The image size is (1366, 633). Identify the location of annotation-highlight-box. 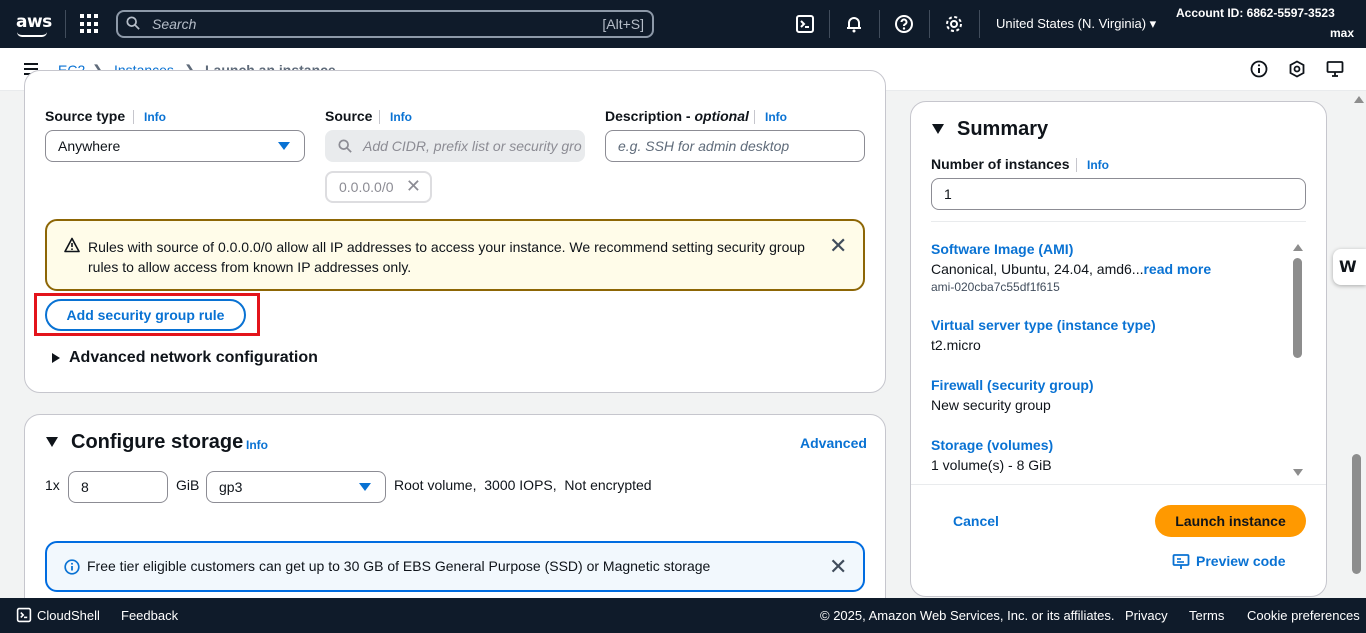
(147, 314).